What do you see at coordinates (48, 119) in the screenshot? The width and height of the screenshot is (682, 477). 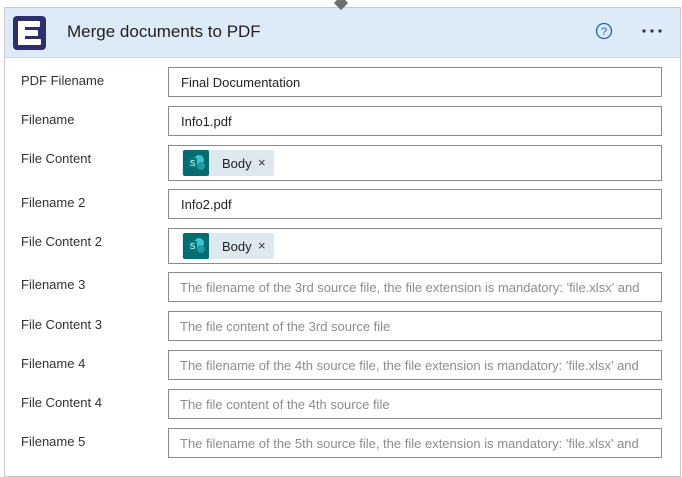 I see `filename-label: Filename` at bounding box center [48, 119].